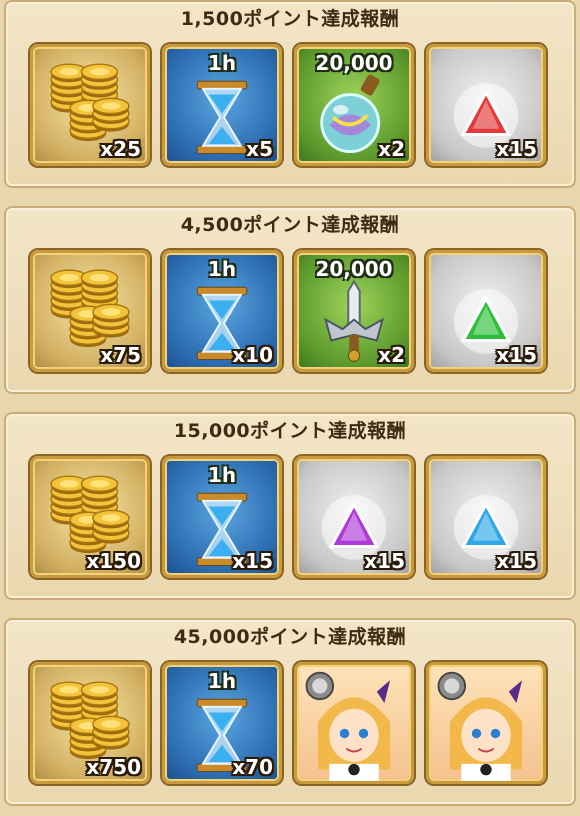 This screenshot has width=580, height=816. What do you see at coordinates (290, 637) in the screenshot?
I see `panel-title: 45,000ポイント達成報酬` at bounding box center [290, 637].